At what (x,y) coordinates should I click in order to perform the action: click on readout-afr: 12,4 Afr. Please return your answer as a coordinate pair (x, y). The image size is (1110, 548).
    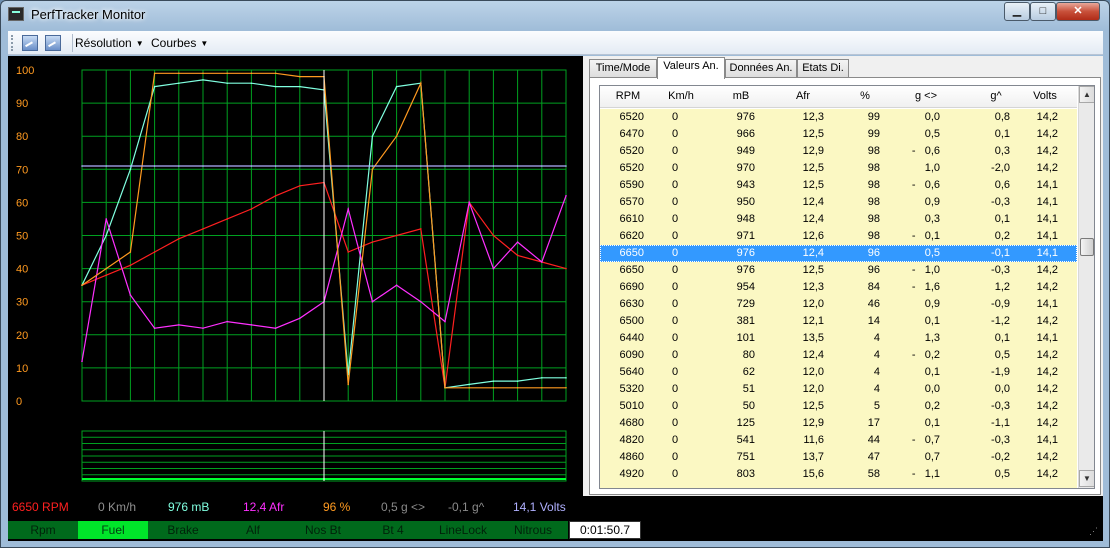
    Looking at the image, I should click on (264, 507).